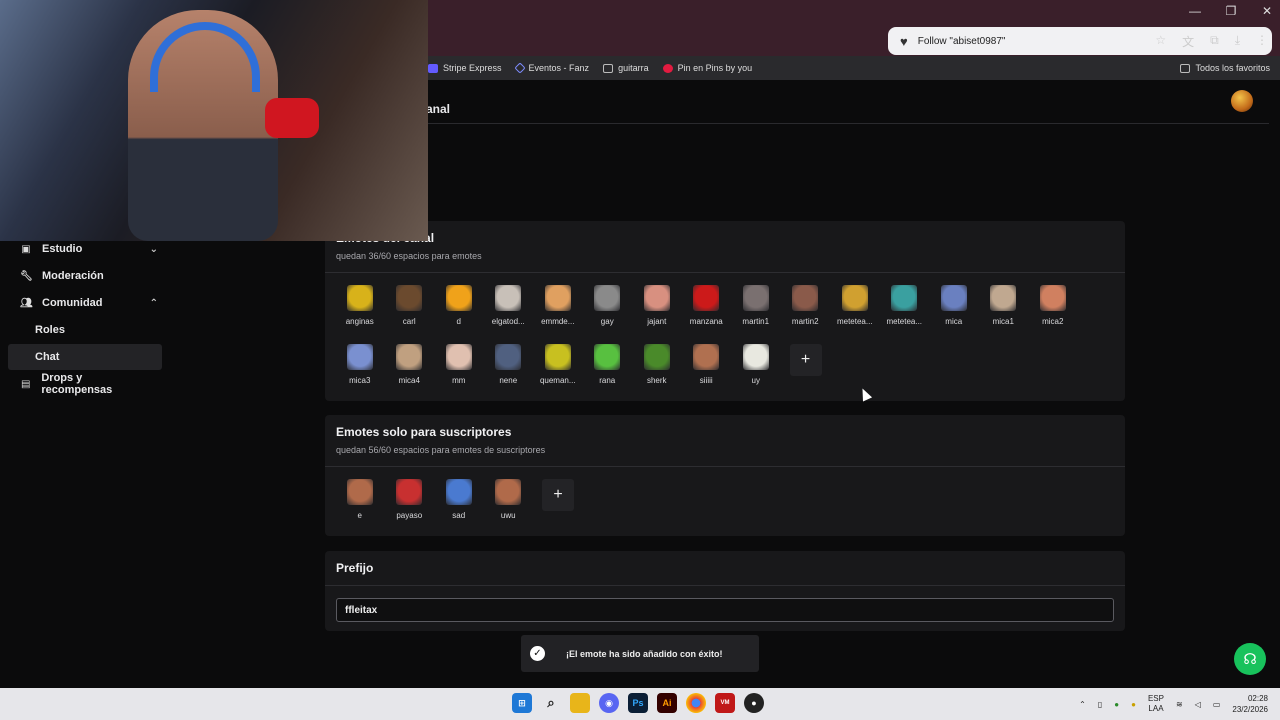  Describe the element at coordinates (1225, 68) in the screenshot. I see `all-favorites: Todos los favoritos` at that location.